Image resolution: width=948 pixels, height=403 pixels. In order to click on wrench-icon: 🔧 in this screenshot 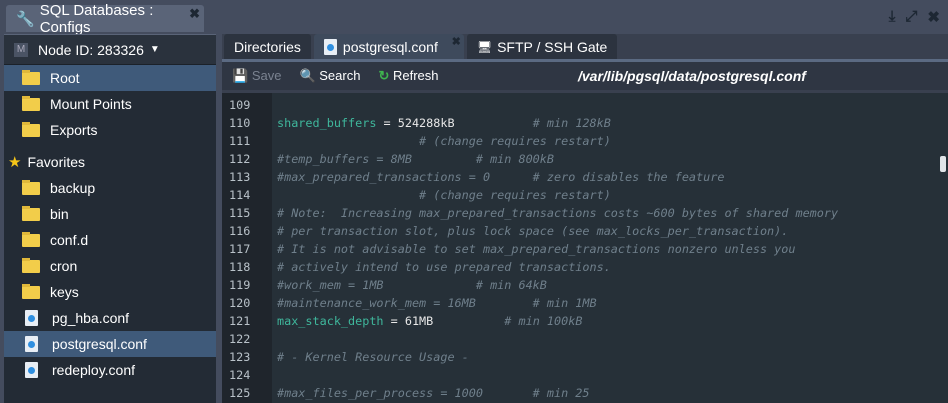, I will do `click(25, 19)`.